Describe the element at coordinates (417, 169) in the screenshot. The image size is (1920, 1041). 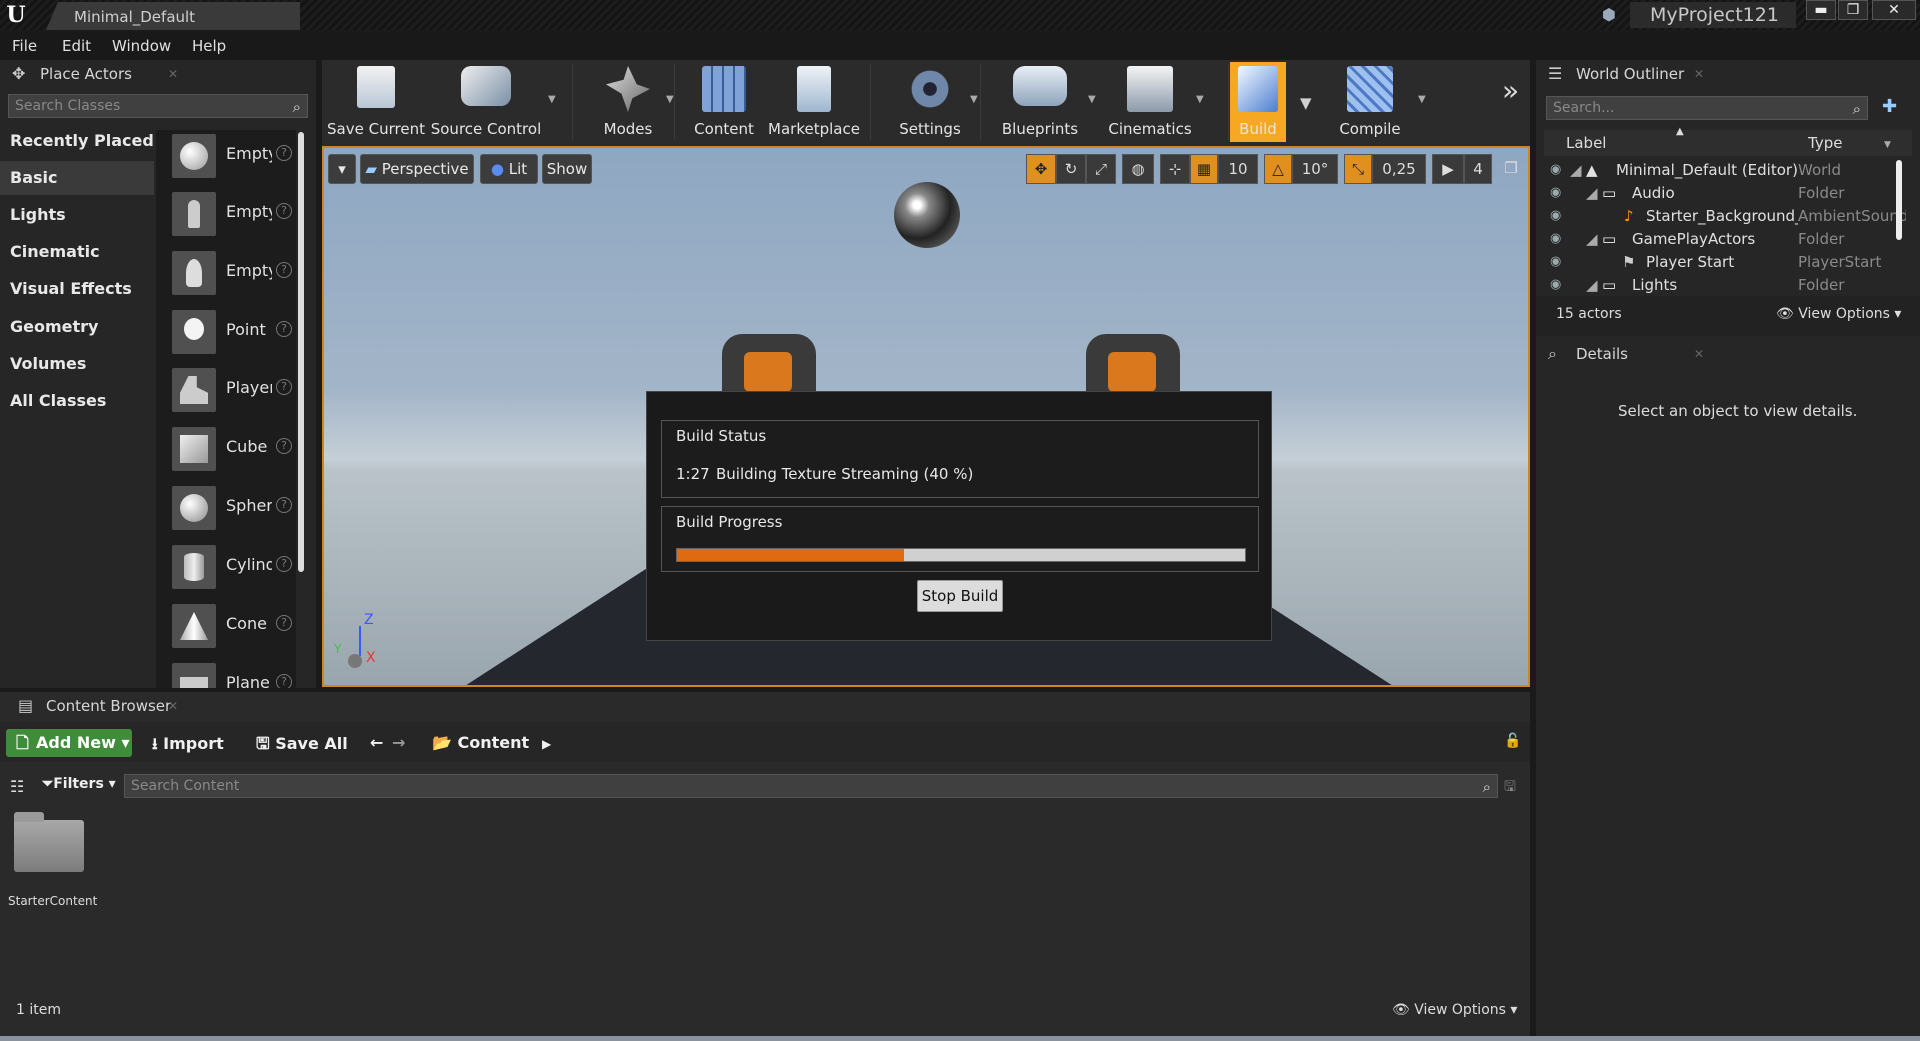
I see `perspective-button: ▰ Perspective` at that location.